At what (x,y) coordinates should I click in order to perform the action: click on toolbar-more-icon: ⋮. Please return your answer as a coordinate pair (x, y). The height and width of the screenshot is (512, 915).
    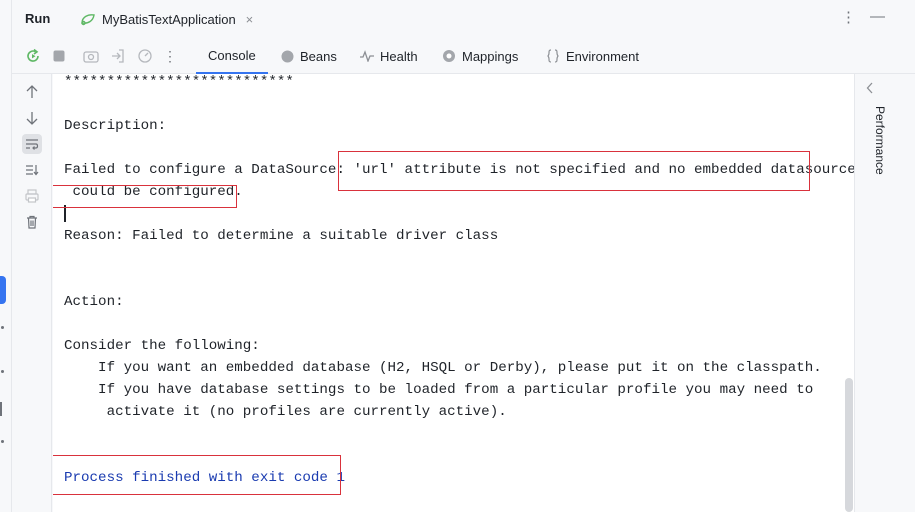
    Looking at the image, I should click on (170, 56).